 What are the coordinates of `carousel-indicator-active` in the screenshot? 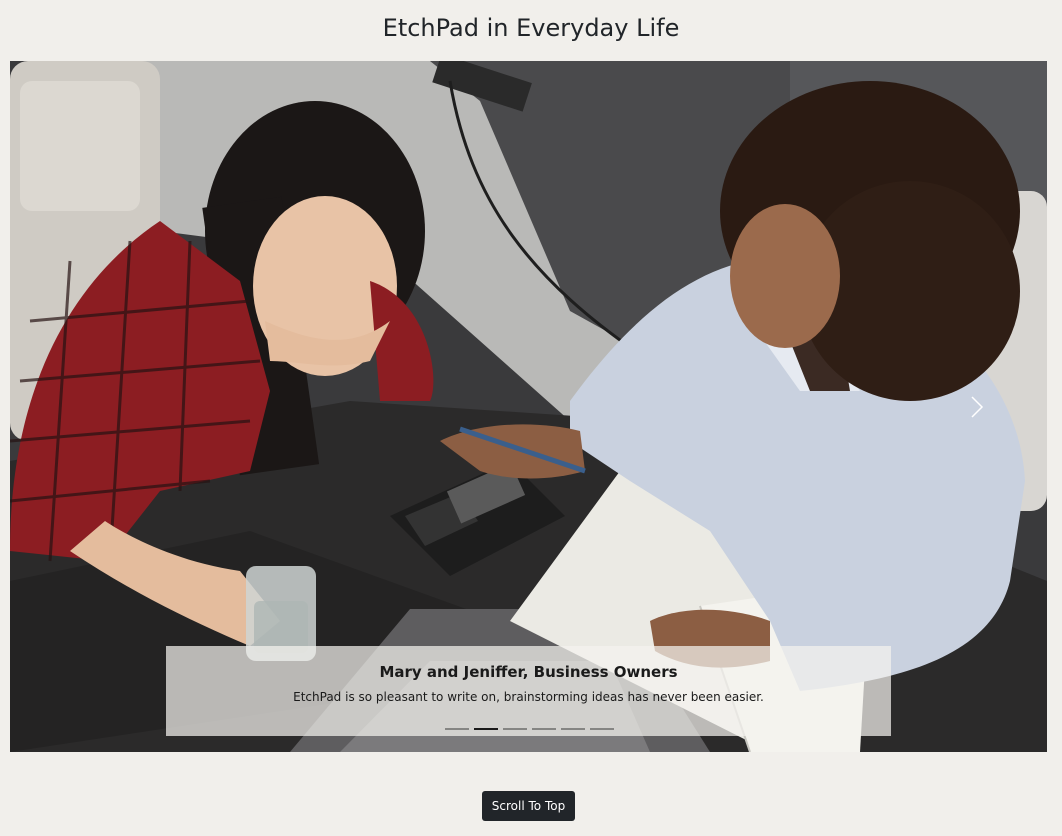 It's located at (486, 729).